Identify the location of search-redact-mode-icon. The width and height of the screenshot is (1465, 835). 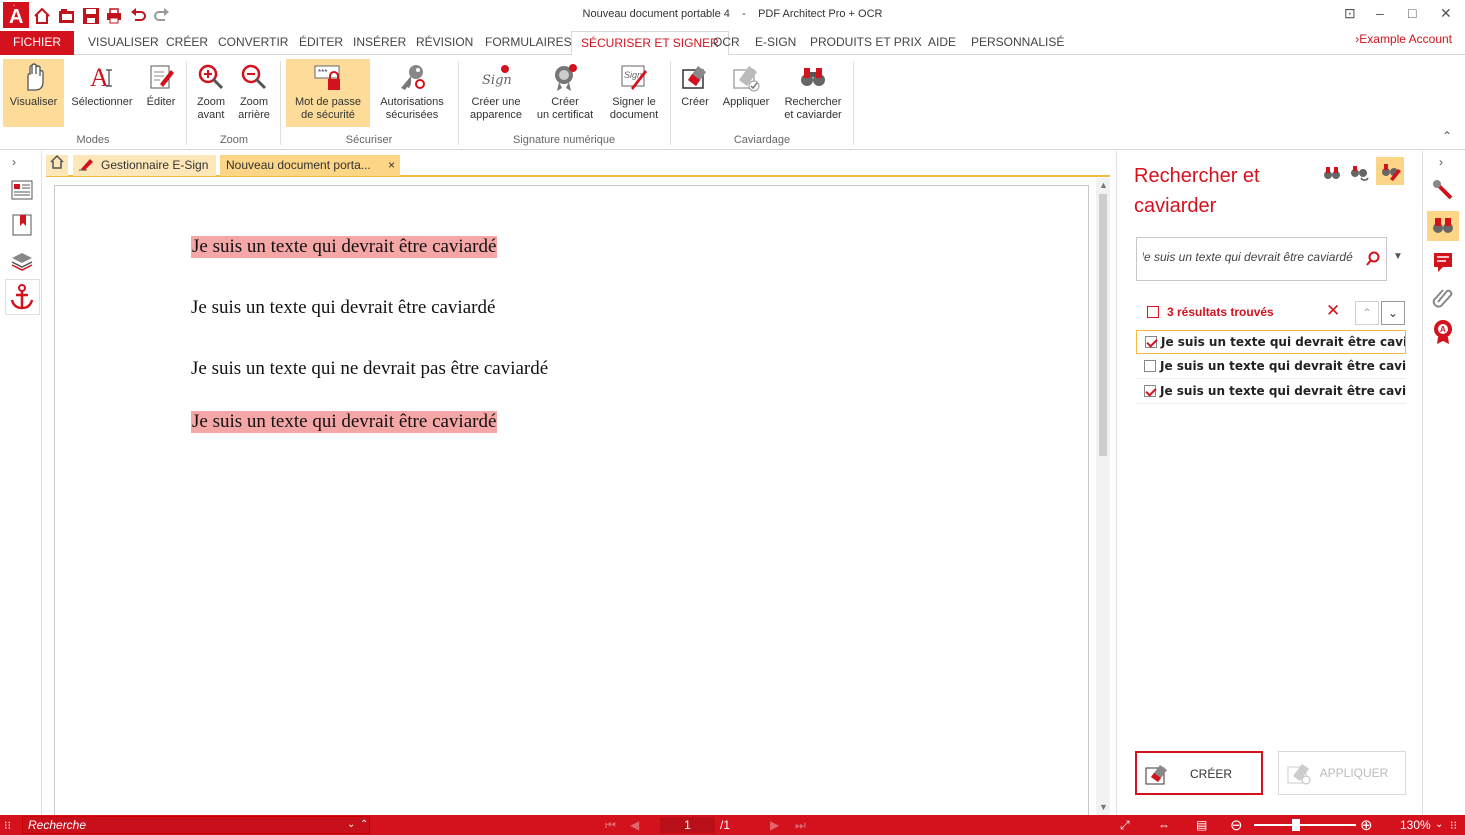
(1332, 173).